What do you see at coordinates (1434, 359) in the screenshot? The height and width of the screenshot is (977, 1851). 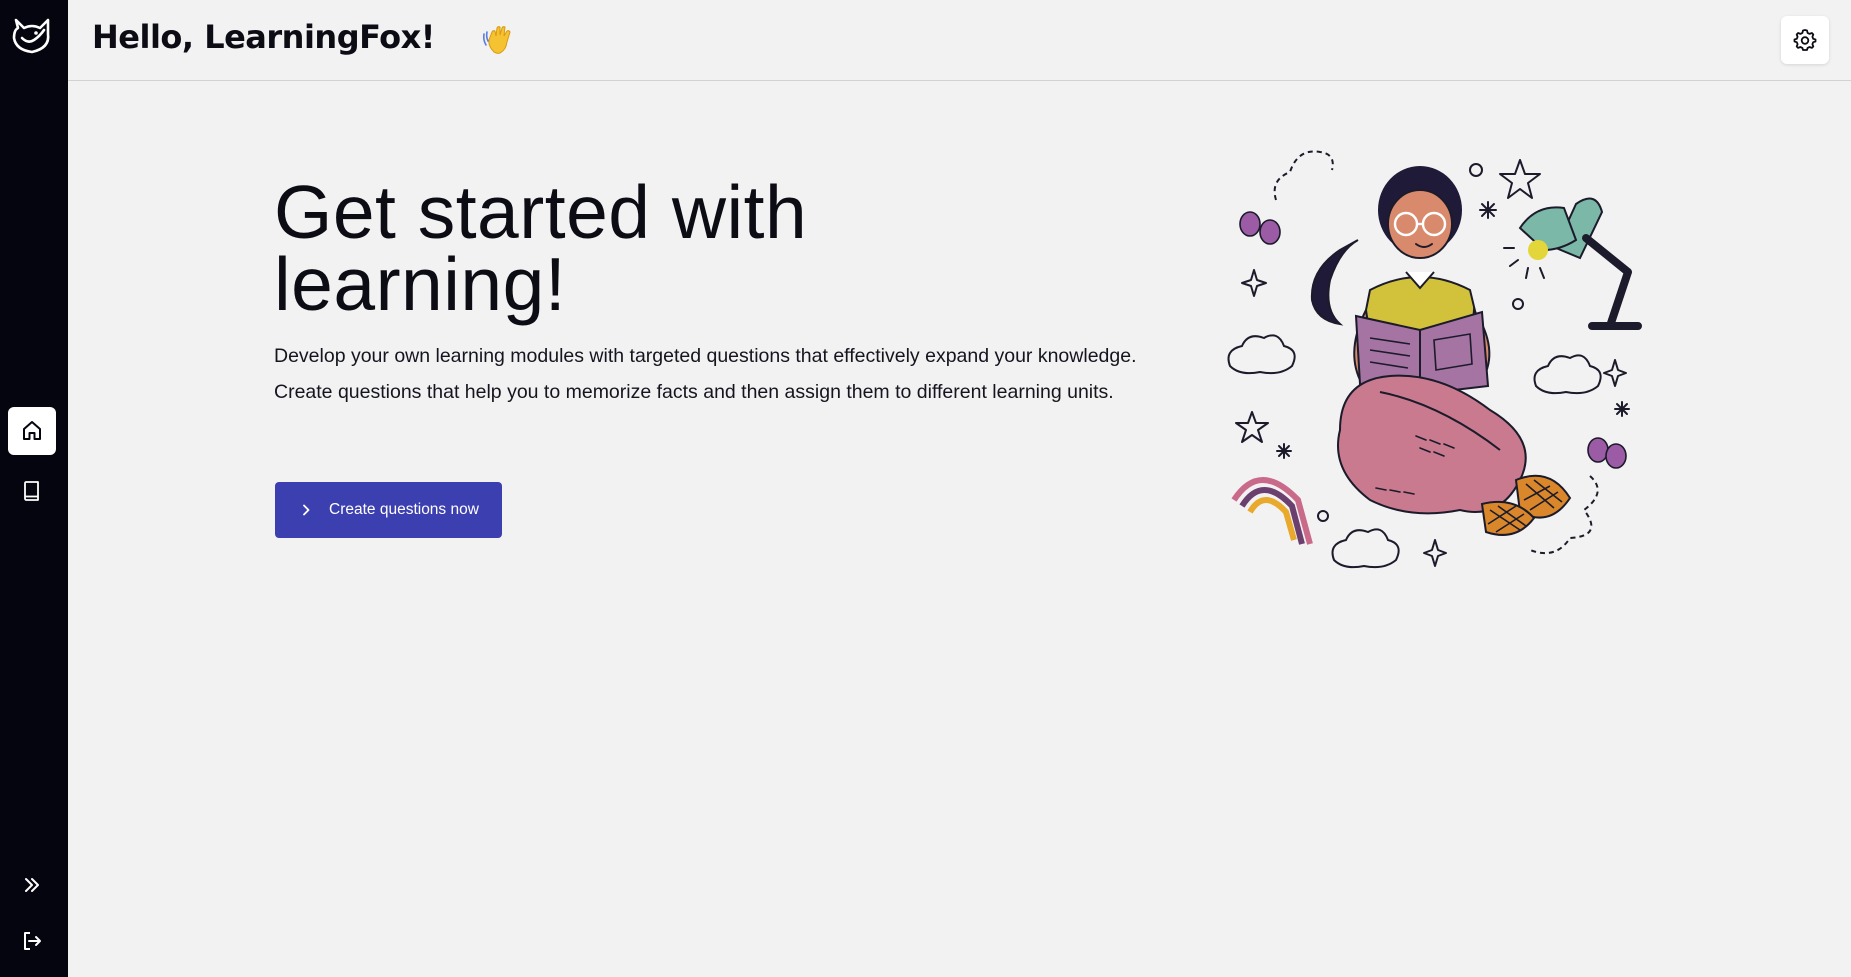 I see `reading-girl-illustration` at bounding box center [1434, 359].